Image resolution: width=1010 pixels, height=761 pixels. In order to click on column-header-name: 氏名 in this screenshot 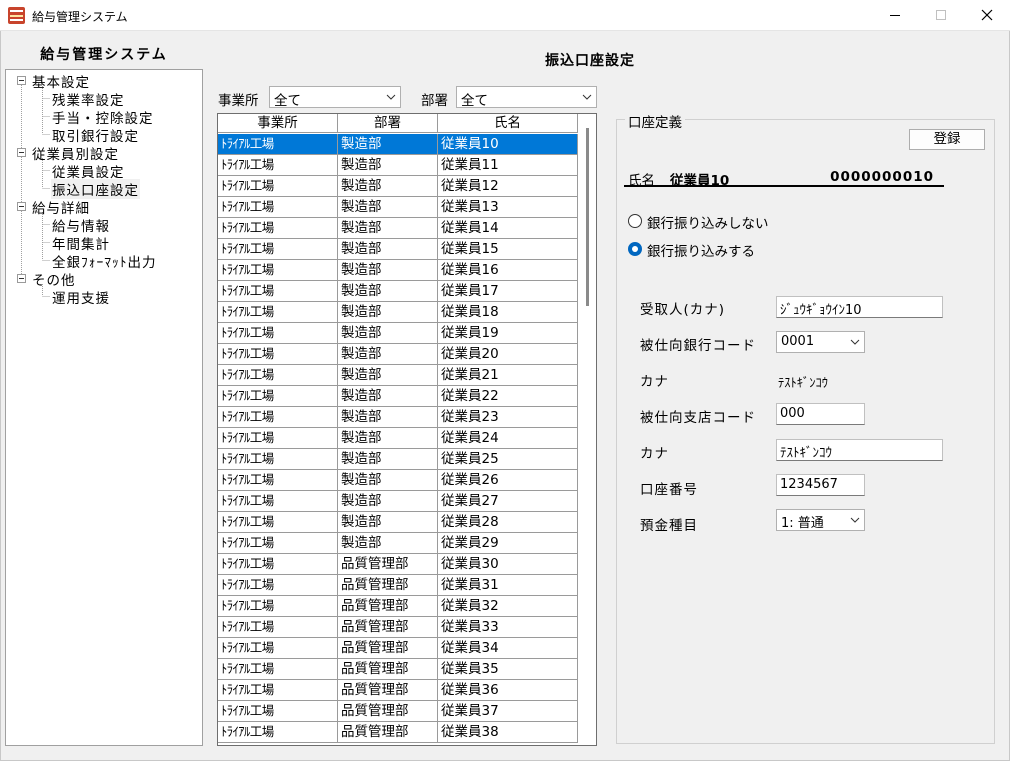, I will do `click(508, 123)`.